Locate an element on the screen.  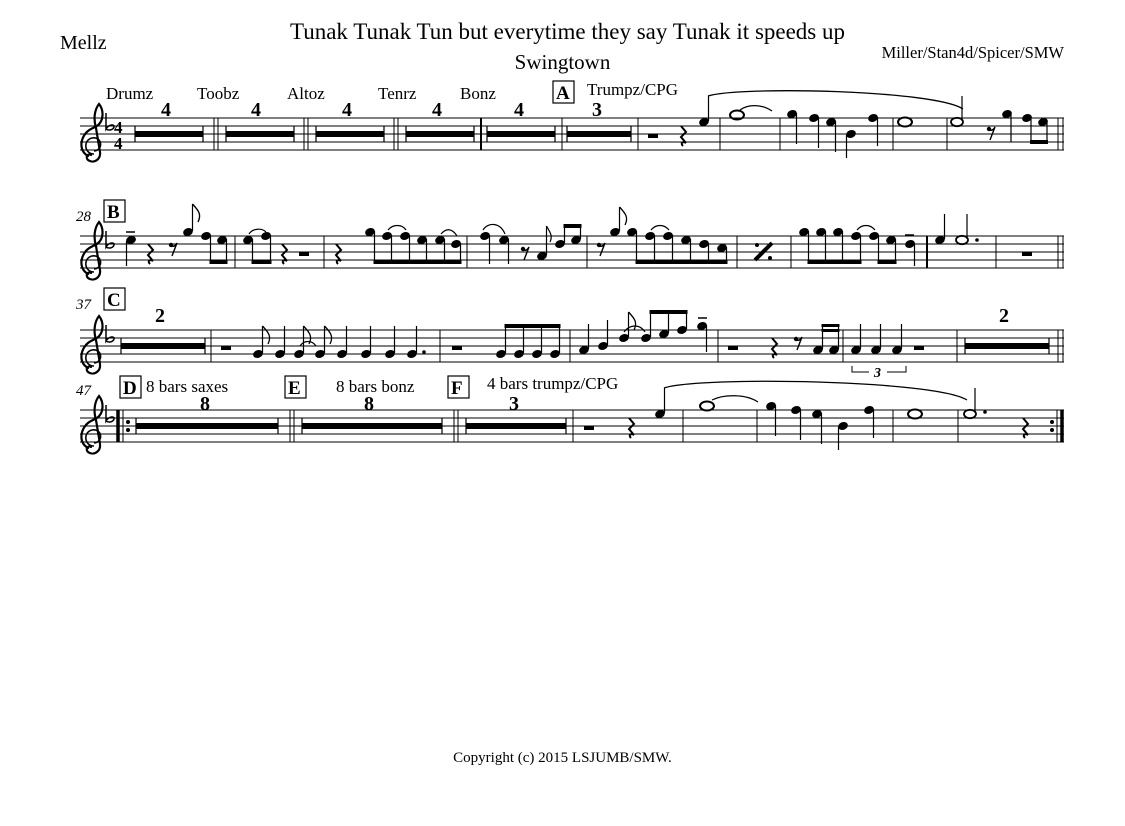
rehearsal-mark: E is located at coordinates (294, 388).